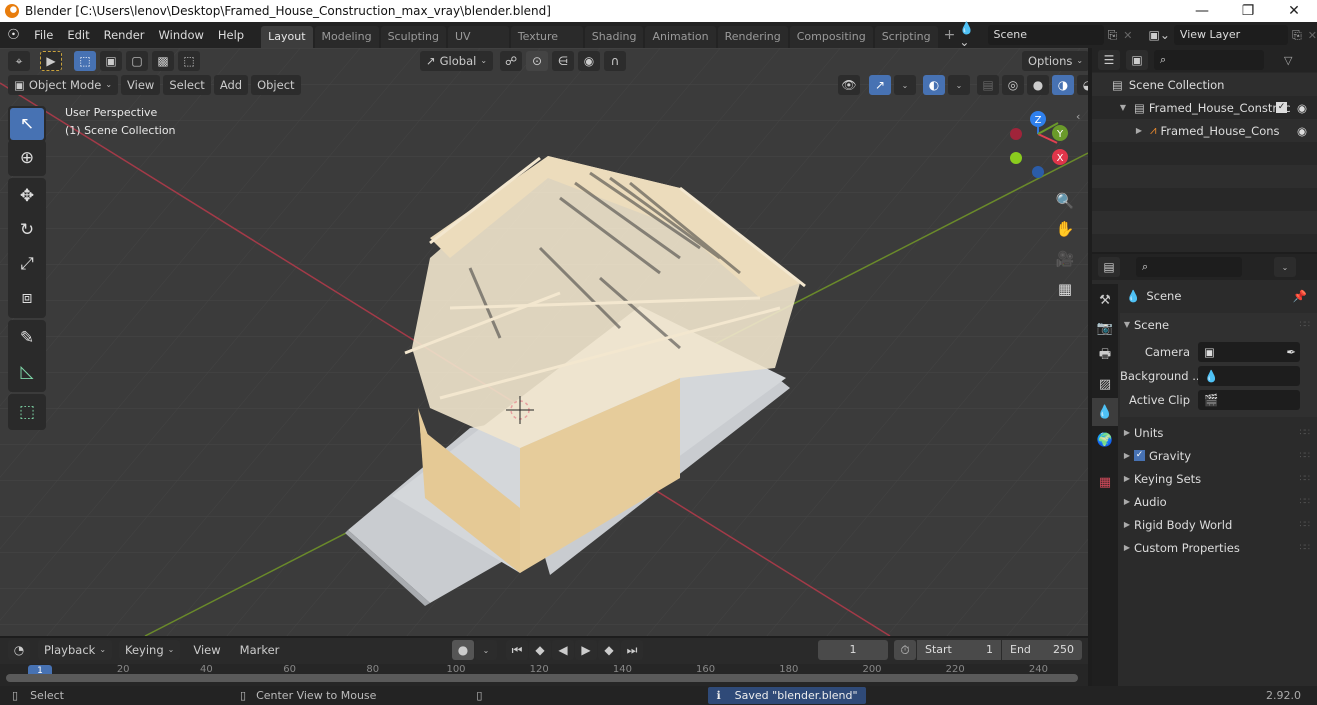 The width and height of the screenshot is (1317, 705). Describe the element at coordinates (905, 650) in the screenshot. I see `stopwatch-icon: ⏱` at that location.